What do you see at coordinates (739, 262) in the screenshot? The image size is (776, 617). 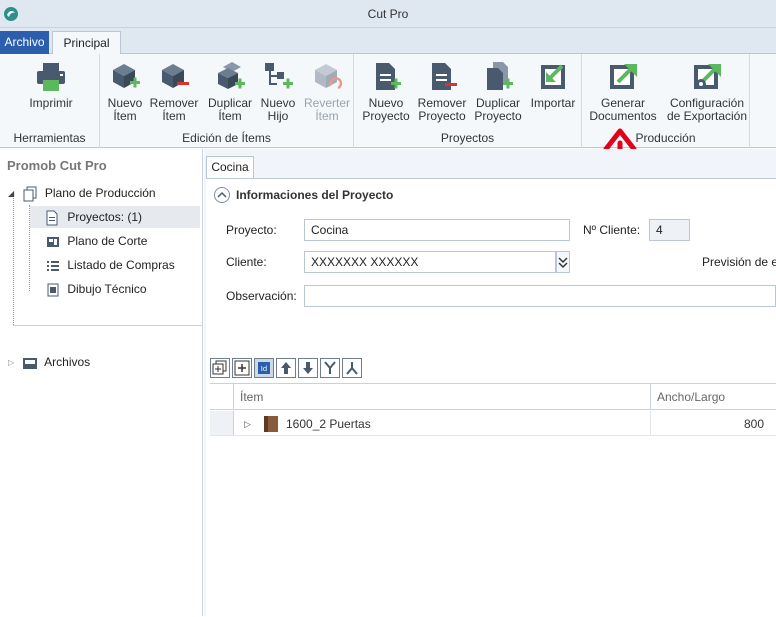 I see `prevision-label: Previsión de e` at bounding box center [739, 262].